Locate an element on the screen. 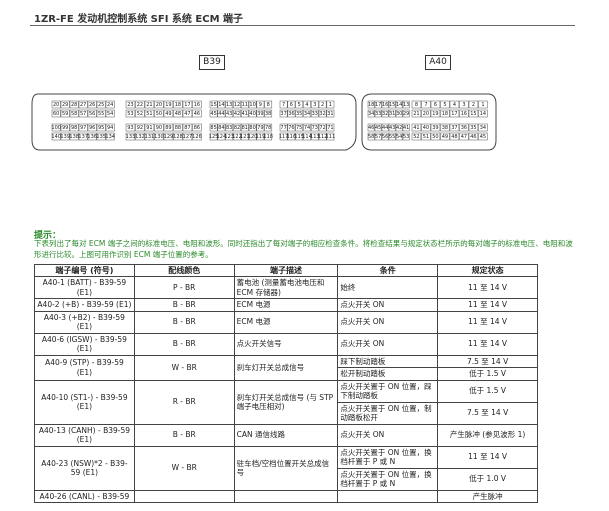 Image resolution: width=609 pixels, height=511 pixels. cell-condition: 松开制动踏板 is located at coordinates (388, 374).